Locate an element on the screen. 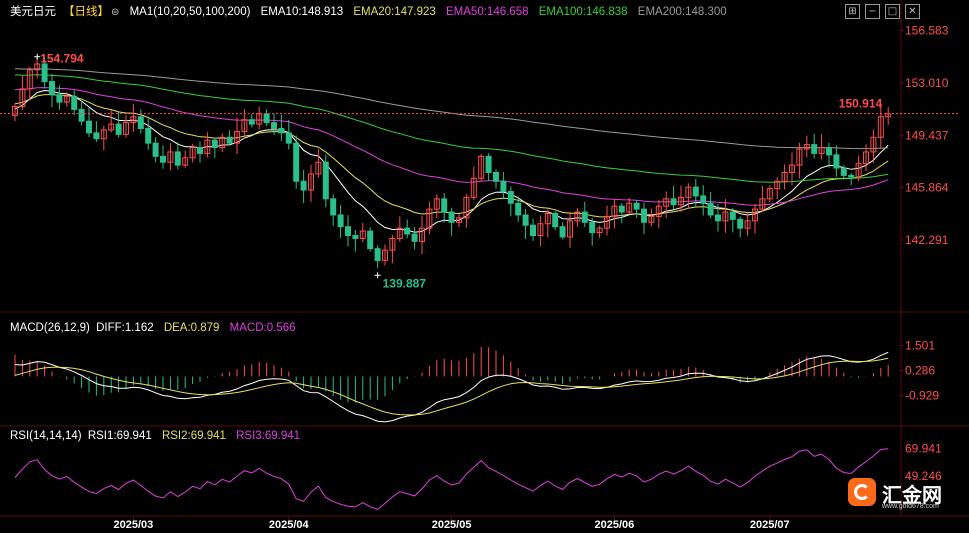  ema10-value: EMA10:148.913 is located at coordinates (302, 12).